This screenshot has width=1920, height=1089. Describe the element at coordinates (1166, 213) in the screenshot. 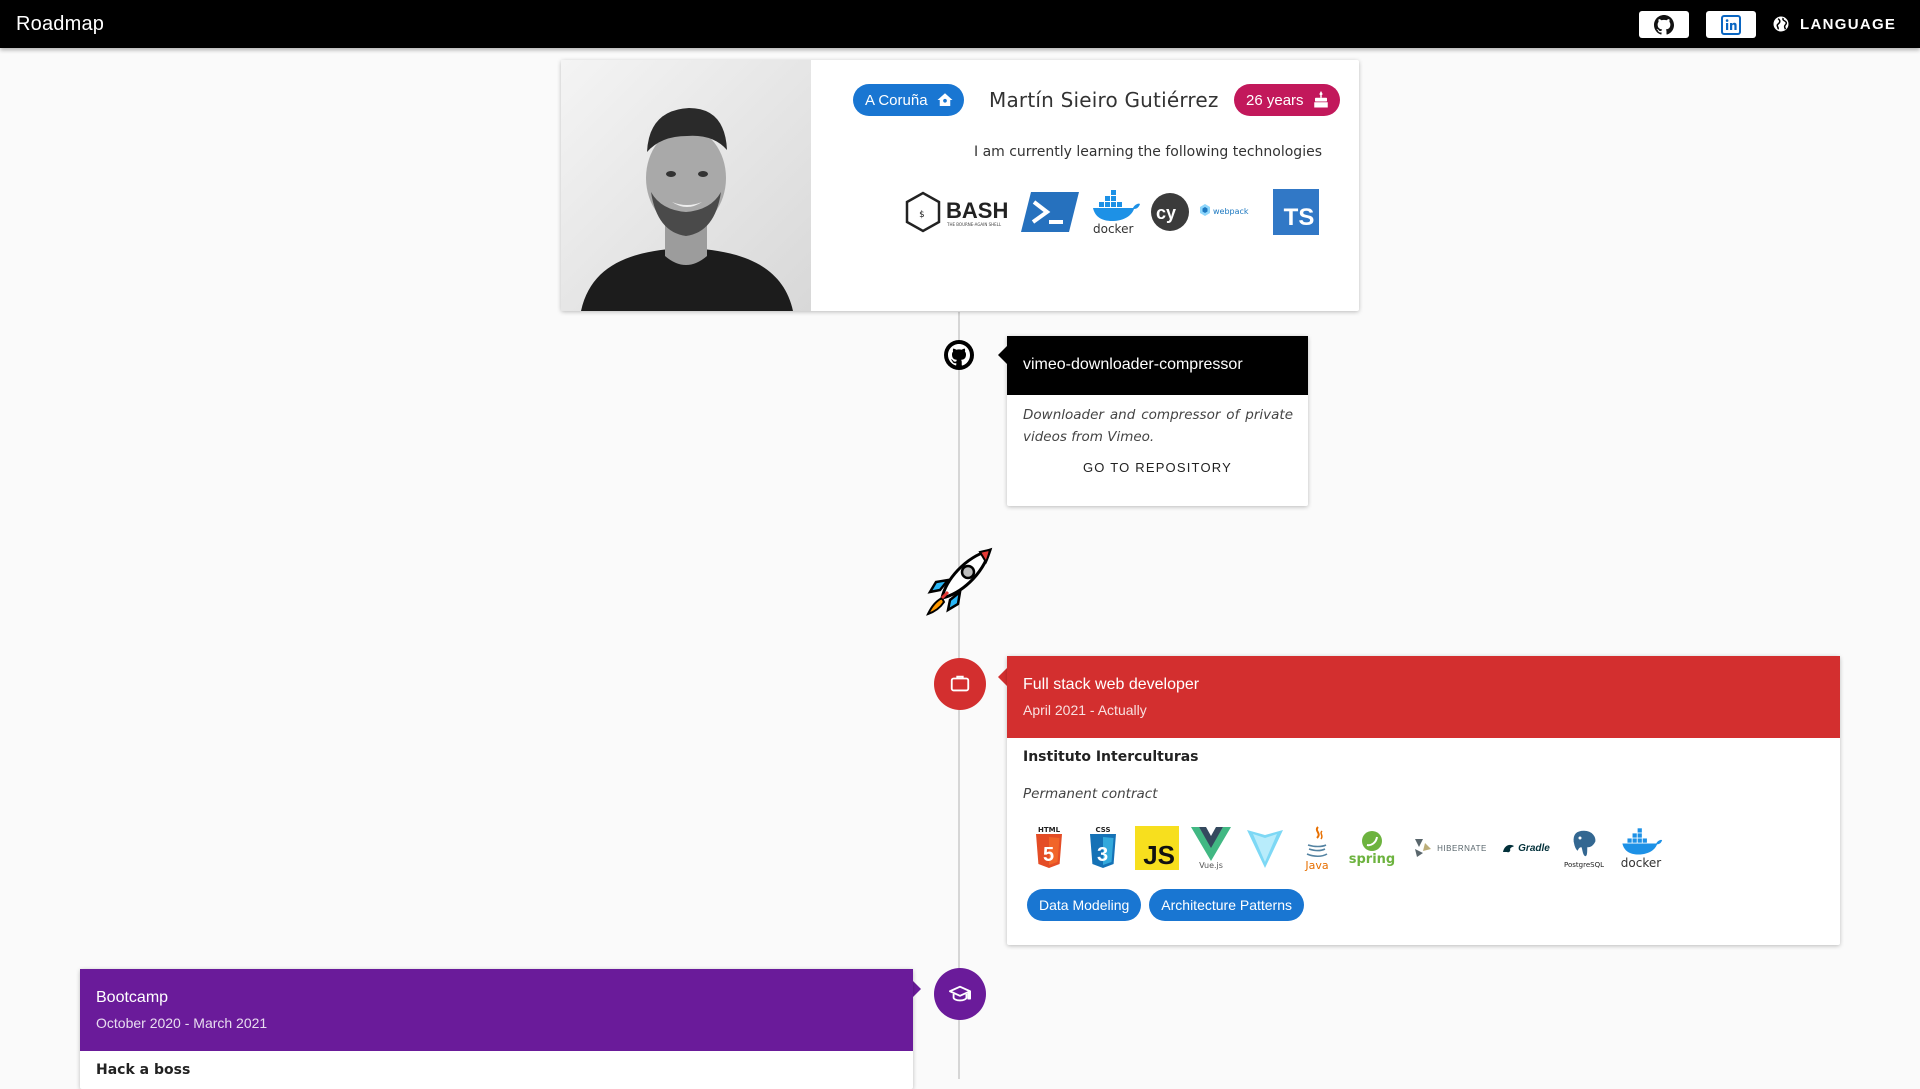

I see `svg-text: cy` at that location.